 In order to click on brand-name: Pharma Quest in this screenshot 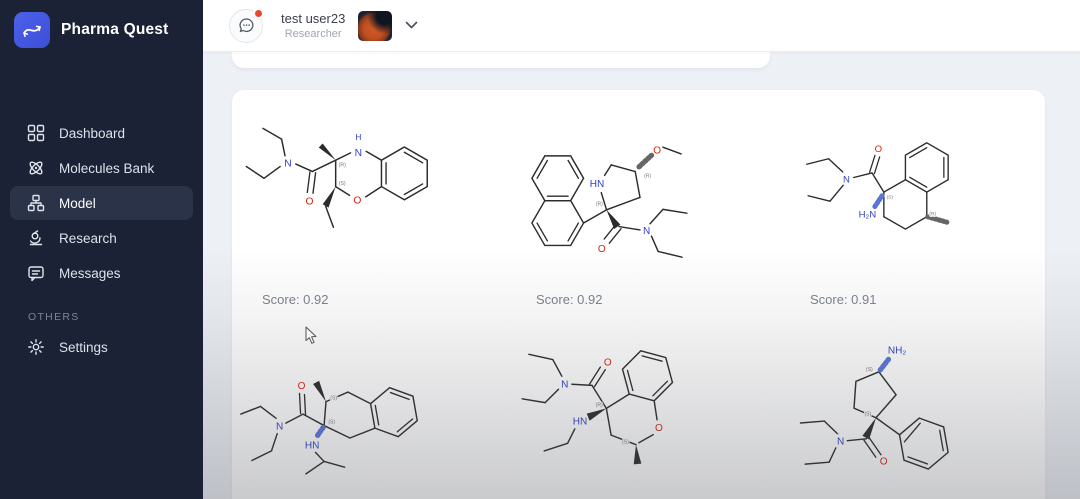, I will do `click(115, 29)`.